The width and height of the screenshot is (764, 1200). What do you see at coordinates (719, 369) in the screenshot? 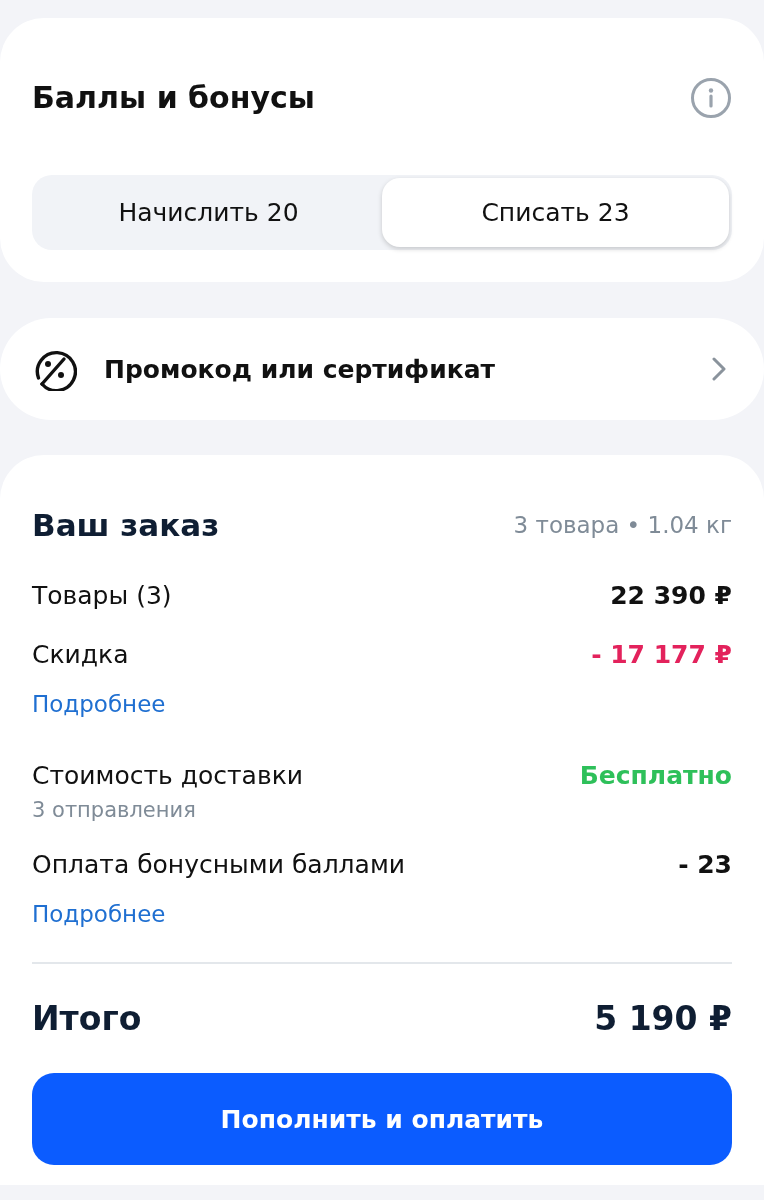
I see `chevron-right-icon` at bounding box center [719, 369].